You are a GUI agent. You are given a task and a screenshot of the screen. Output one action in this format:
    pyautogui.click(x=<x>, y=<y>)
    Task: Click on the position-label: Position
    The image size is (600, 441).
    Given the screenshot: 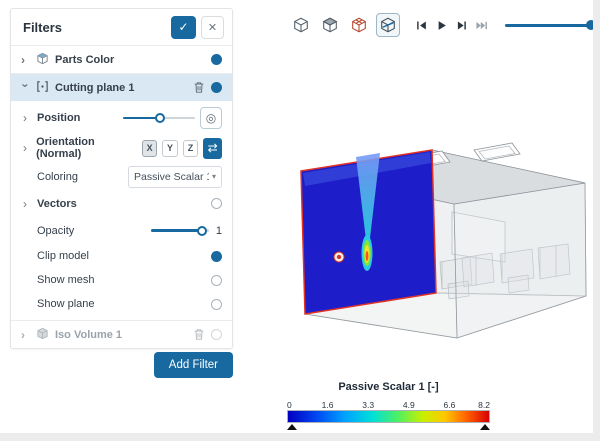 What is the action you would take?
    pyautogui.click(x=59, y=118)
    